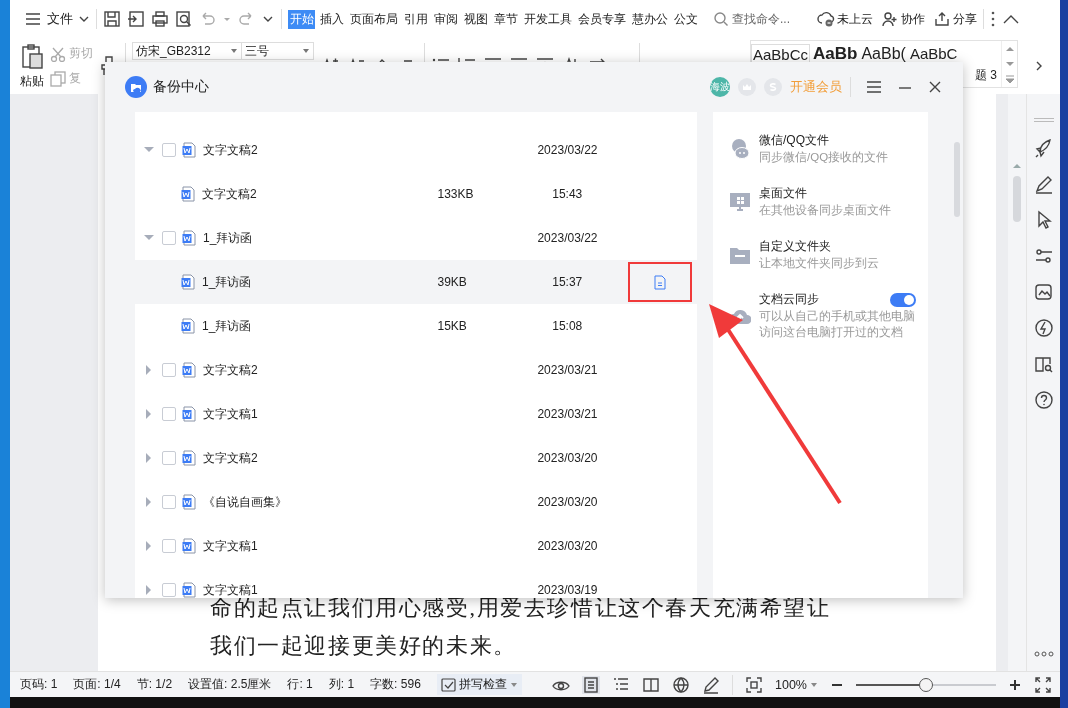  Describe the element at coordinates (416, 502) in the screenshot. I see `file-row: 《自说自画集》 2023/03/20` at that location.